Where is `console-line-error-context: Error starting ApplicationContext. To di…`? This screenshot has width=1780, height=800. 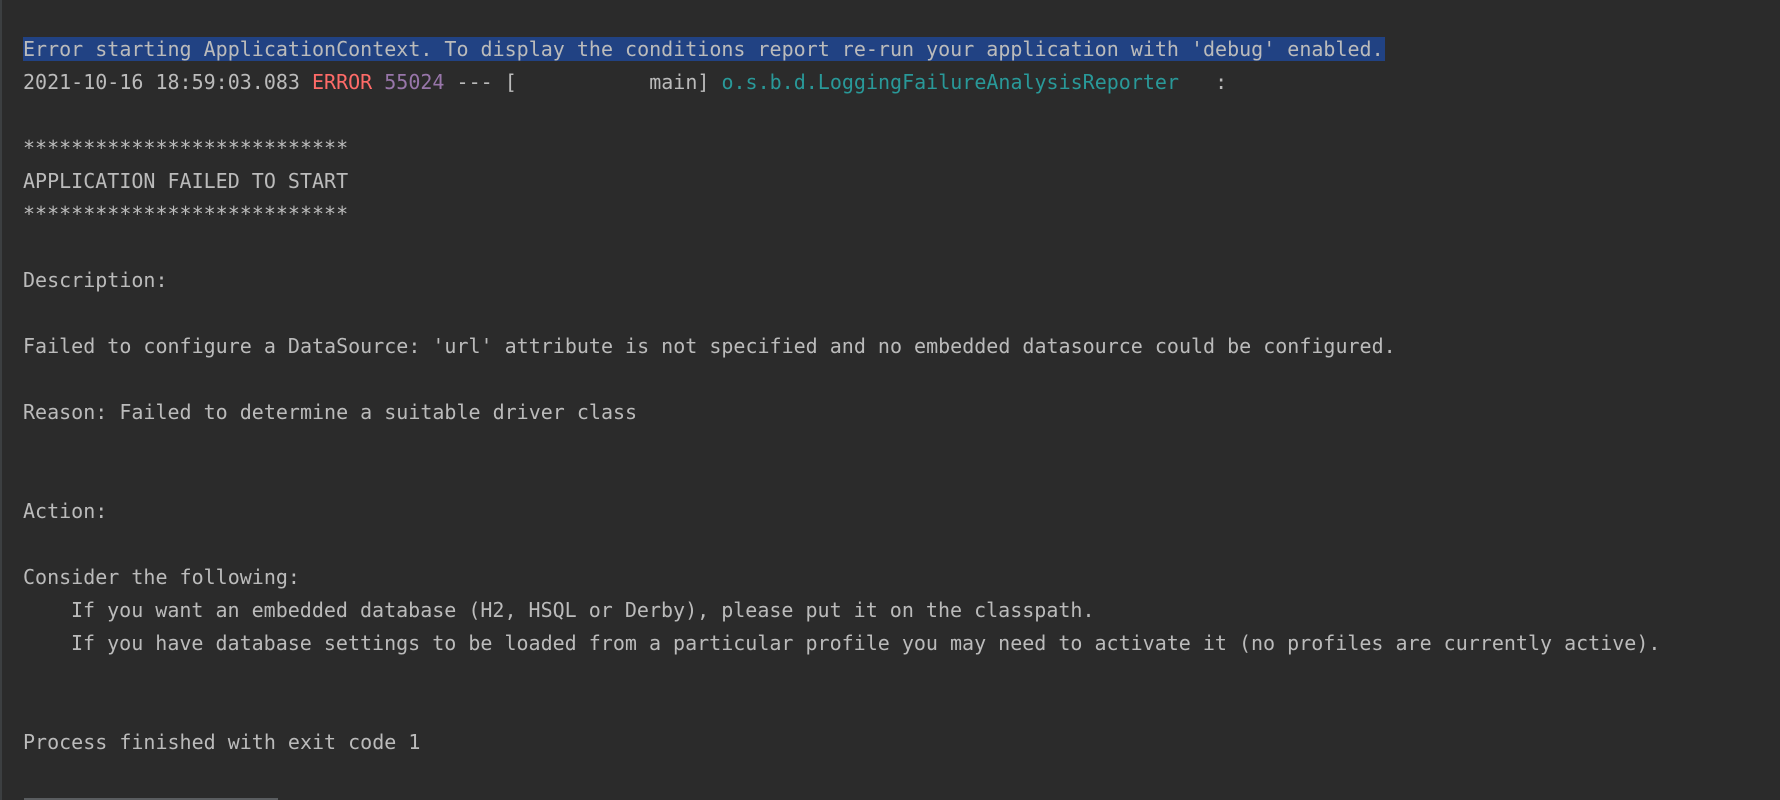 console-line-error-context: Error starting ApplicationContext. To di… is located at coordinates (841, 49).